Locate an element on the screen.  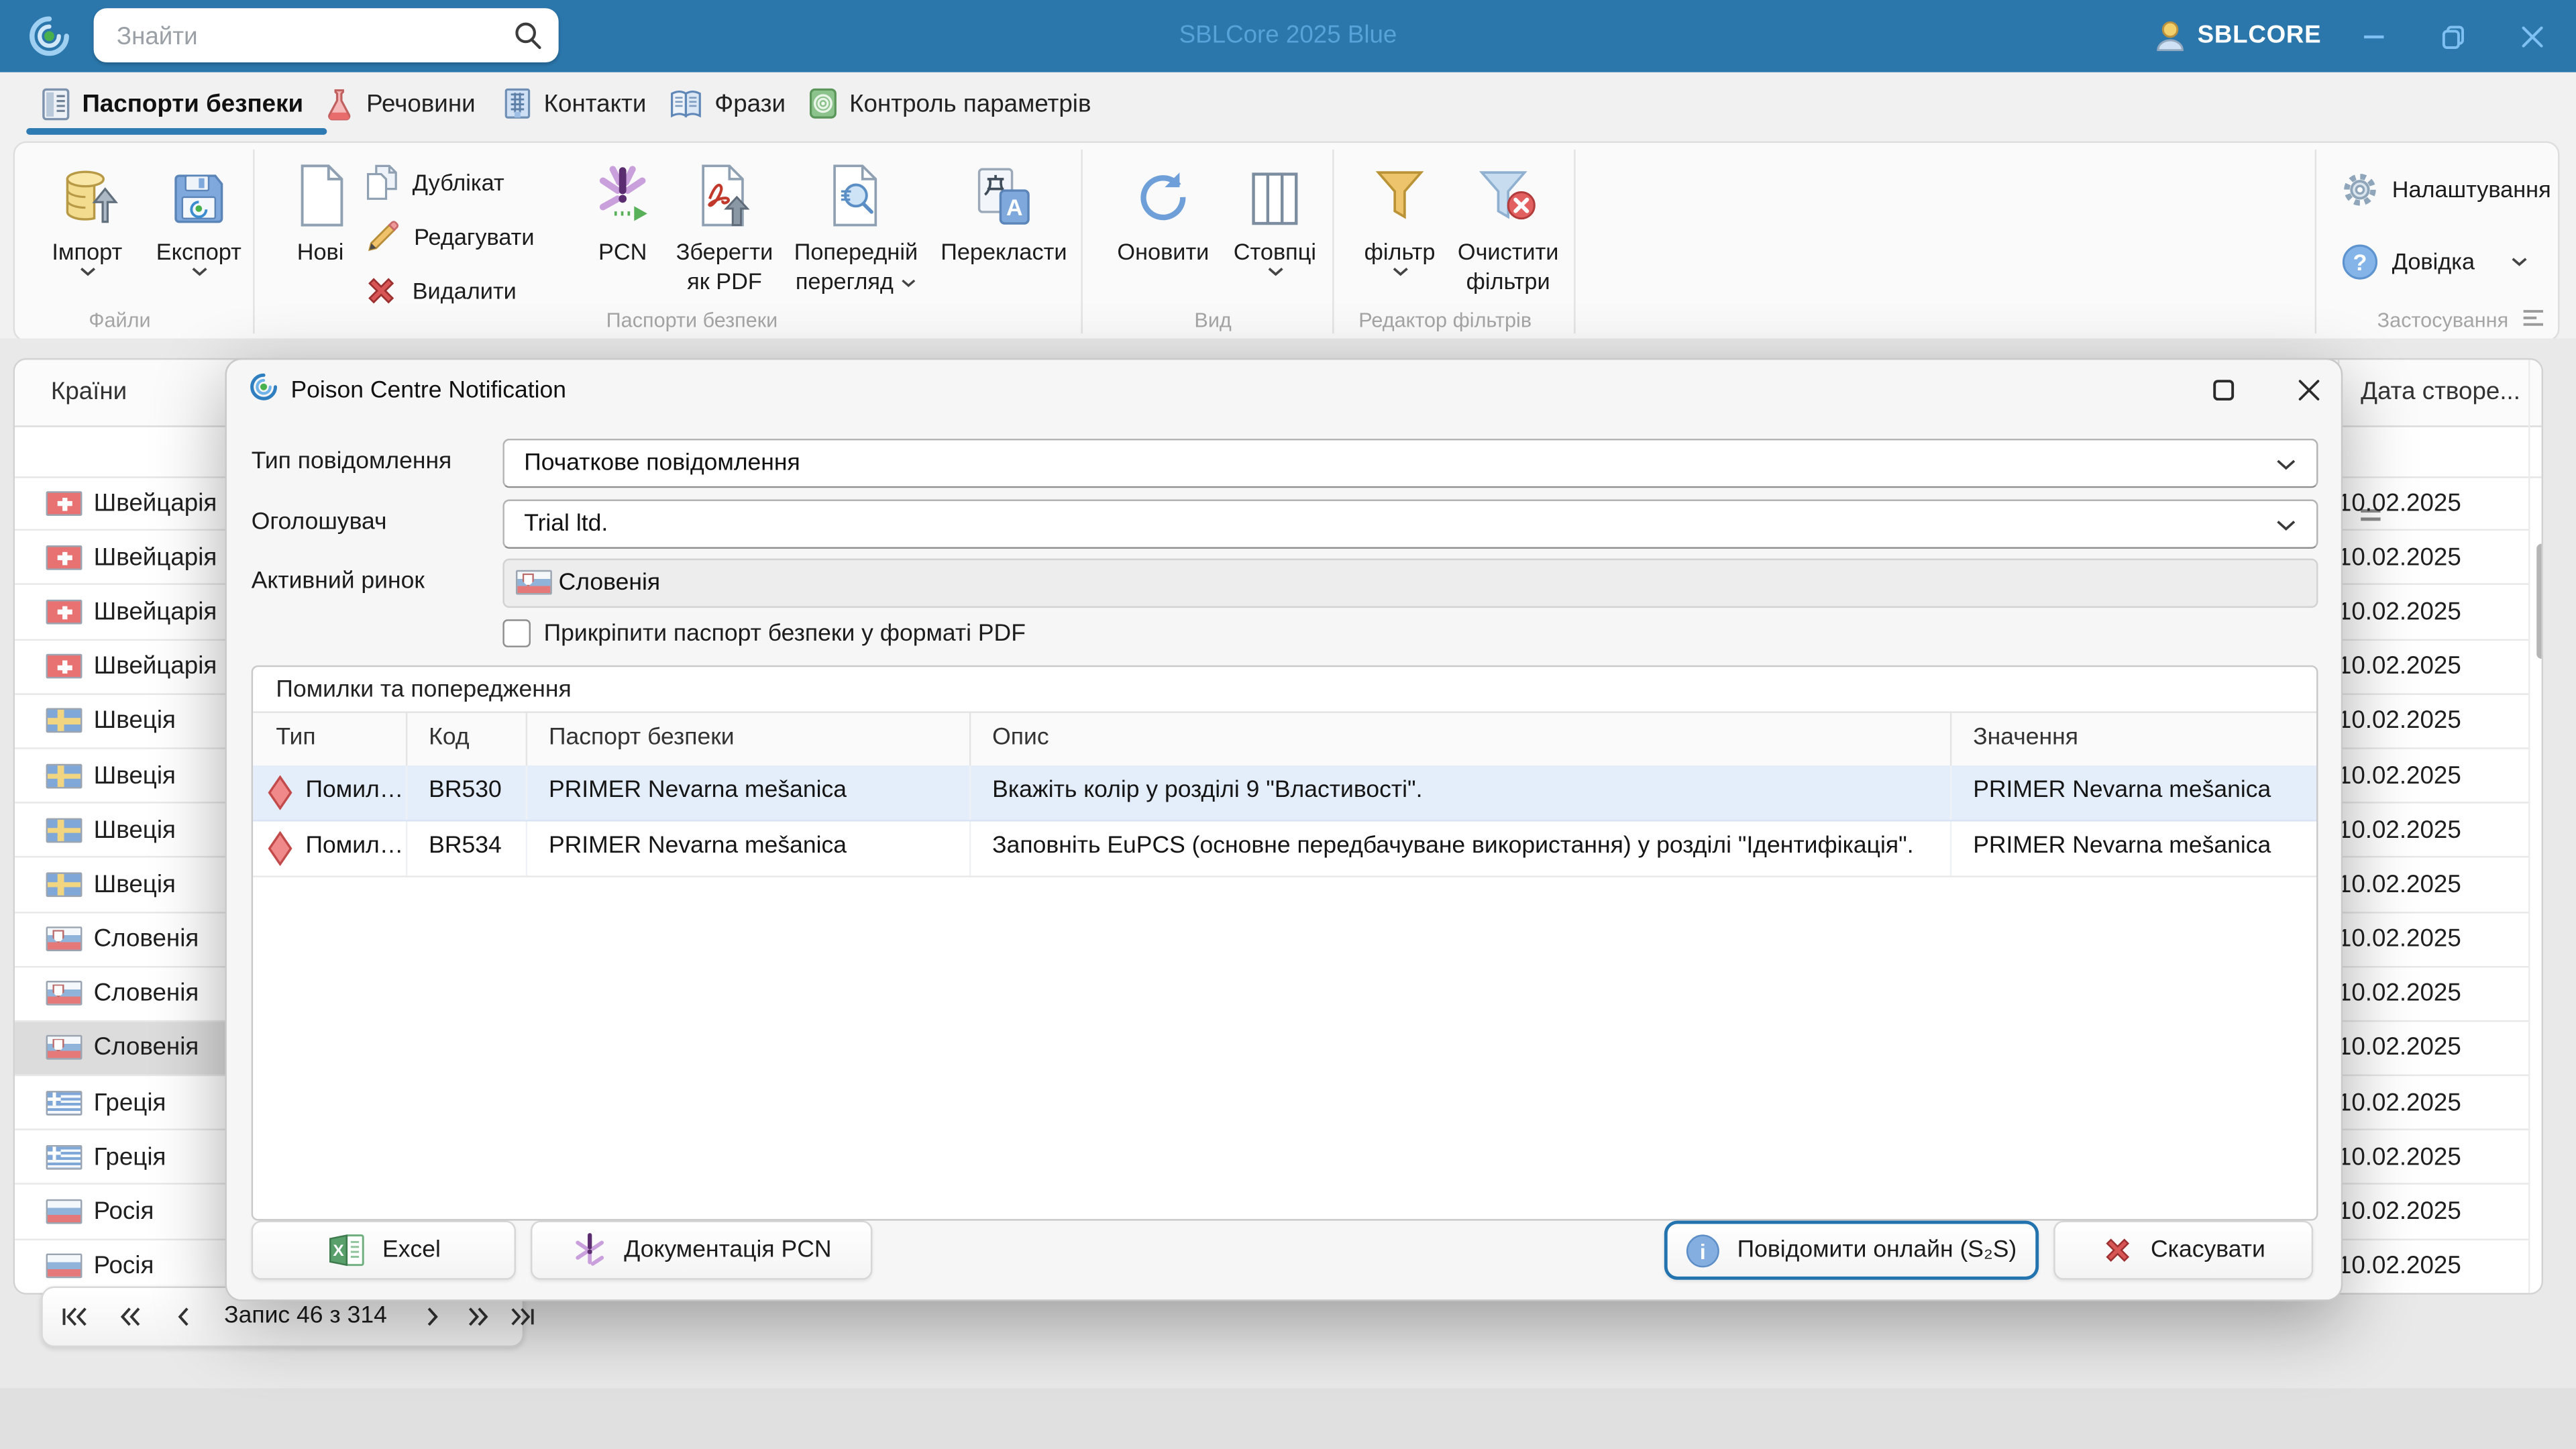
col-header-value: Значення is located at coordinates (2025, 737).